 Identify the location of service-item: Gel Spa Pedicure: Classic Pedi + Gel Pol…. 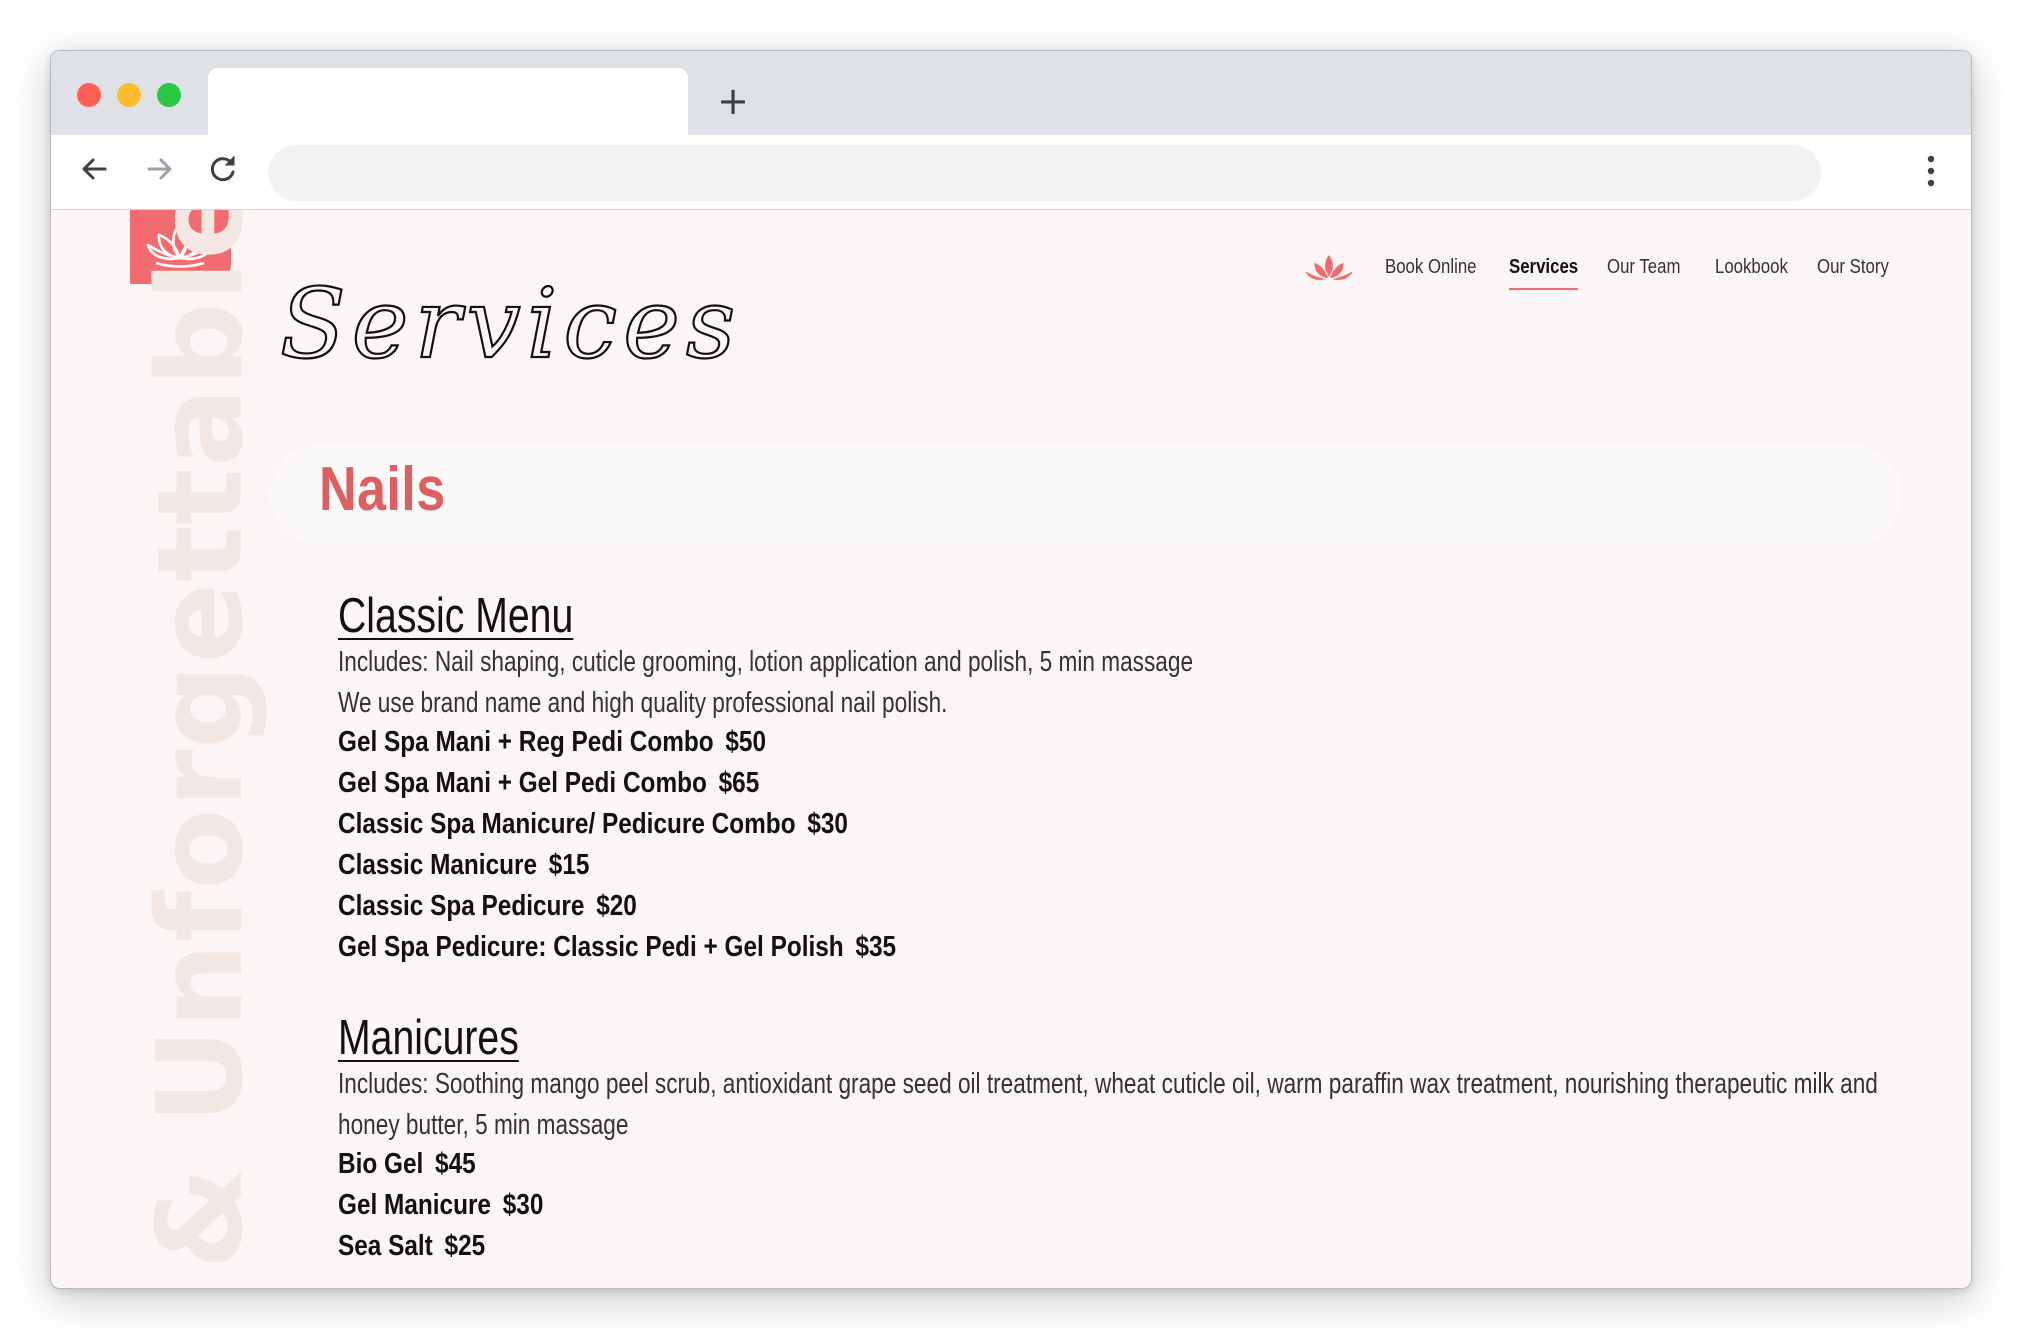
(617, 947).